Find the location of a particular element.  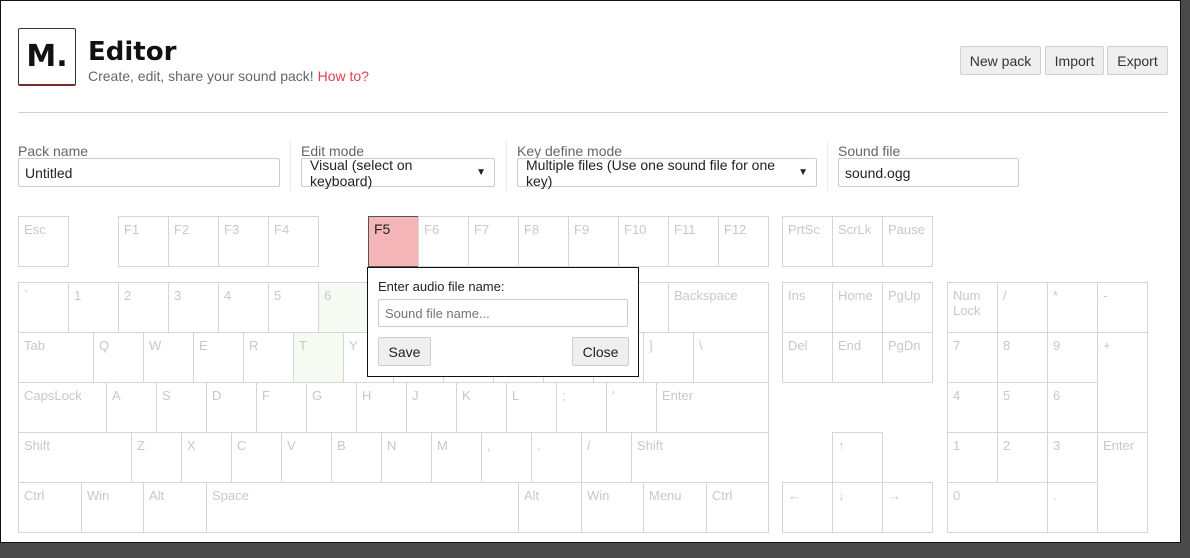

key-prtsc: PrtSc is located at coordinates (807, 241).